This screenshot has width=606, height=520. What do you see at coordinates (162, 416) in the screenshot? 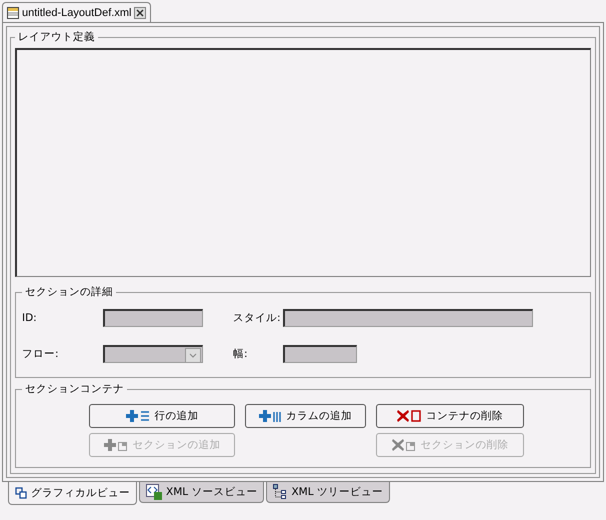
I see `action-button: 行の追加` at bounding box center [162, 416].